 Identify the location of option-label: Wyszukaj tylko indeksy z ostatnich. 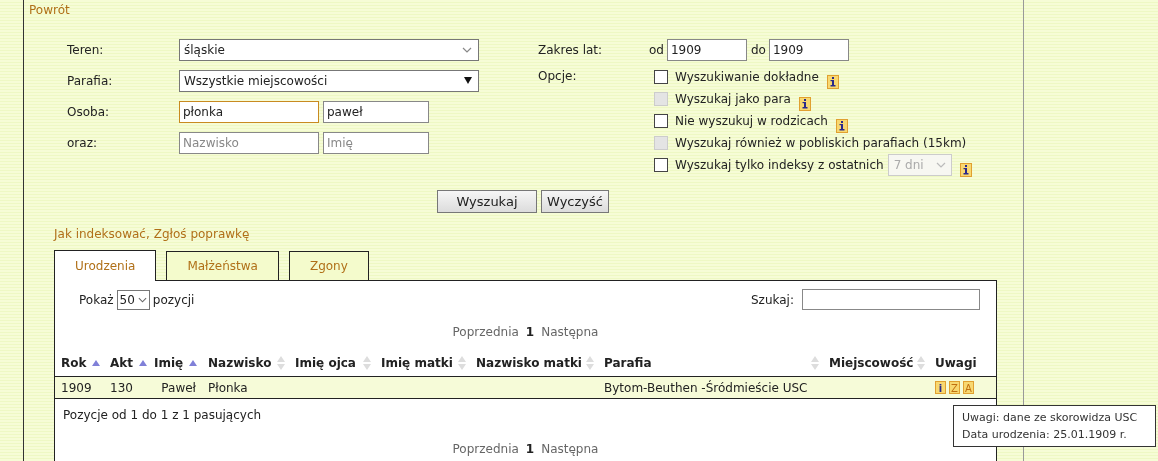
(779, 165).